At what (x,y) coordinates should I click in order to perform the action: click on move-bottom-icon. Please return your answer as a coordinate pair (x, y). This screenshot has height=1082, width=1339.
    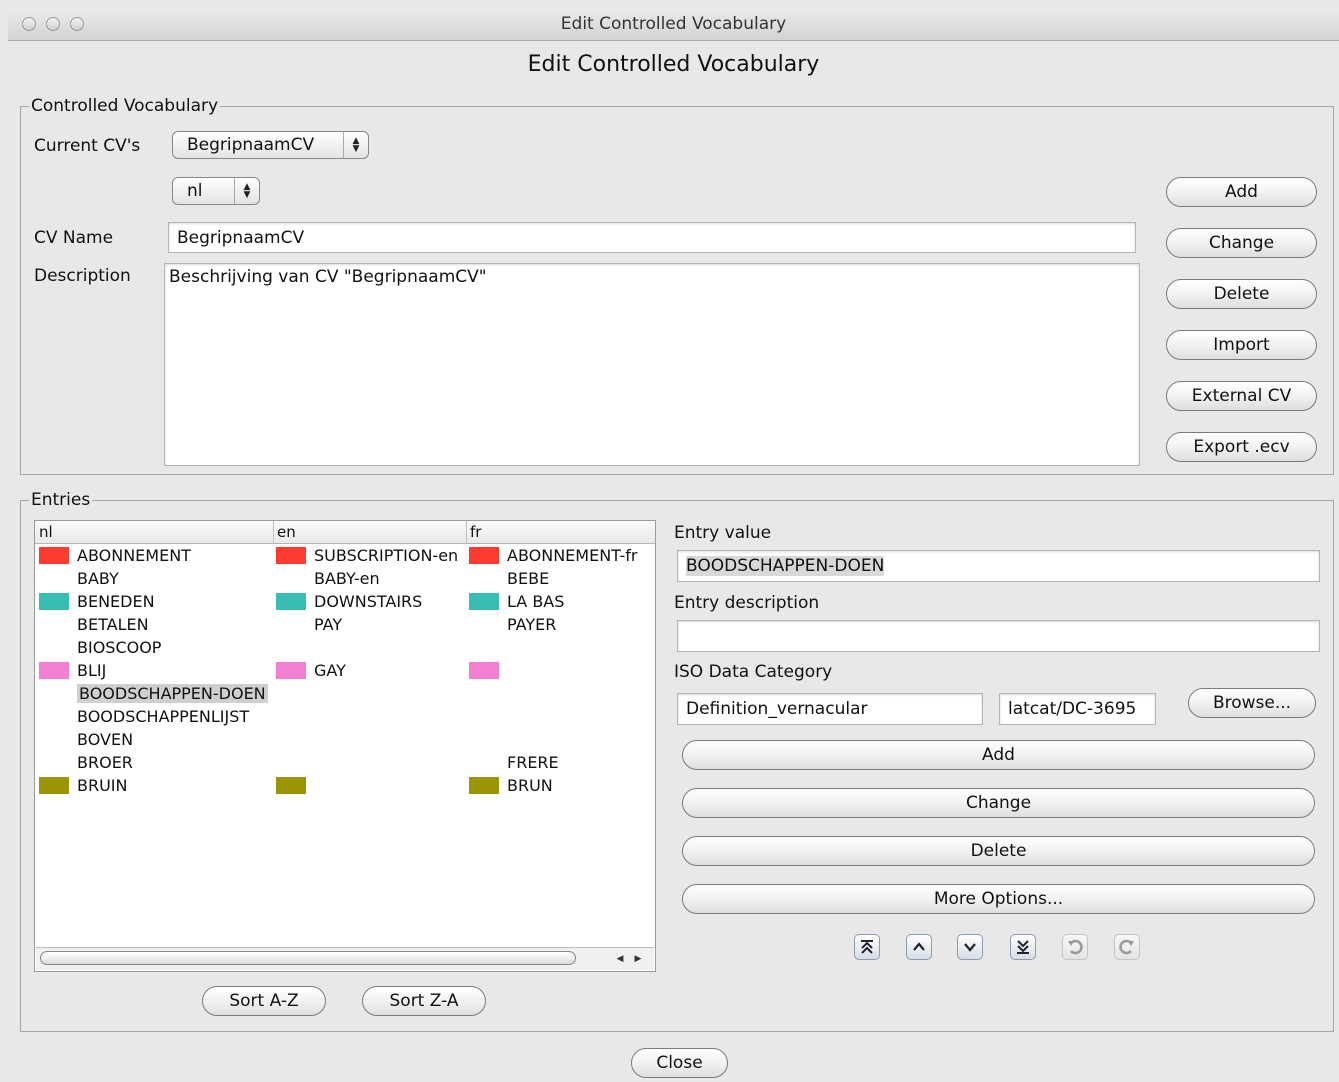
    Looking at the image, I should click on (1023, 947).